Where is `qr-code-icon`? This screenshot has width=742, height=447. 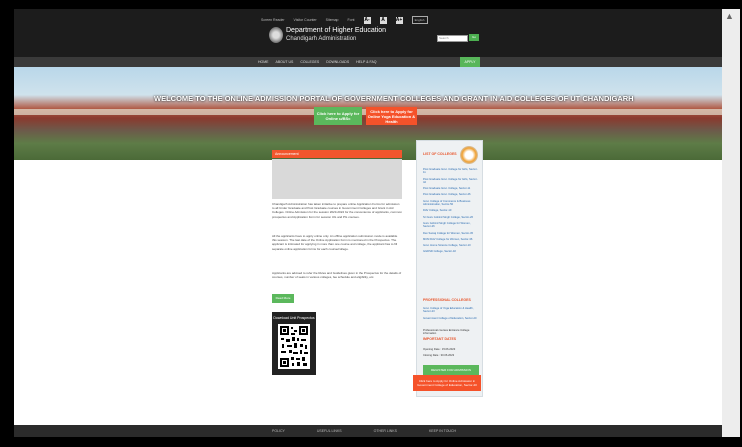
qr-code-icon is located at coordinates (294, 346).